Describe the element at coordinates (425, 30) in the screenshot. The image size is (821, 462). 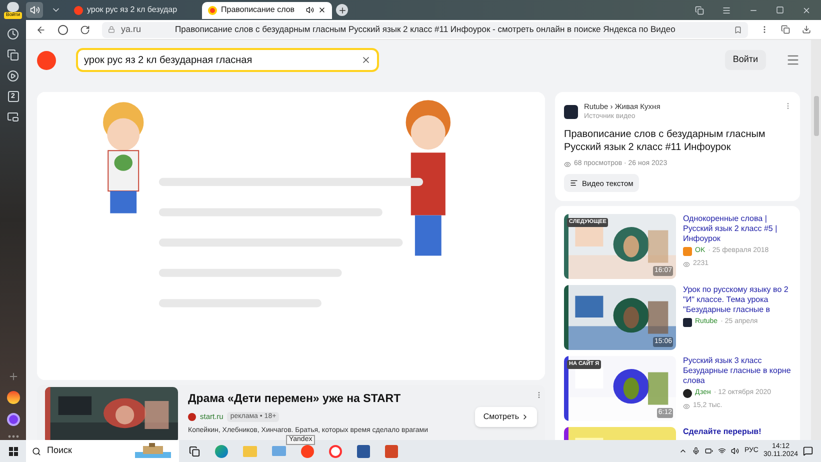
I see `address-field: ya.ru Правописание слов с безударным гласным Русский язык 2 класс #11 Инфоурок - смотреть онлайн в поиске Яндекса по Видео` at that location.